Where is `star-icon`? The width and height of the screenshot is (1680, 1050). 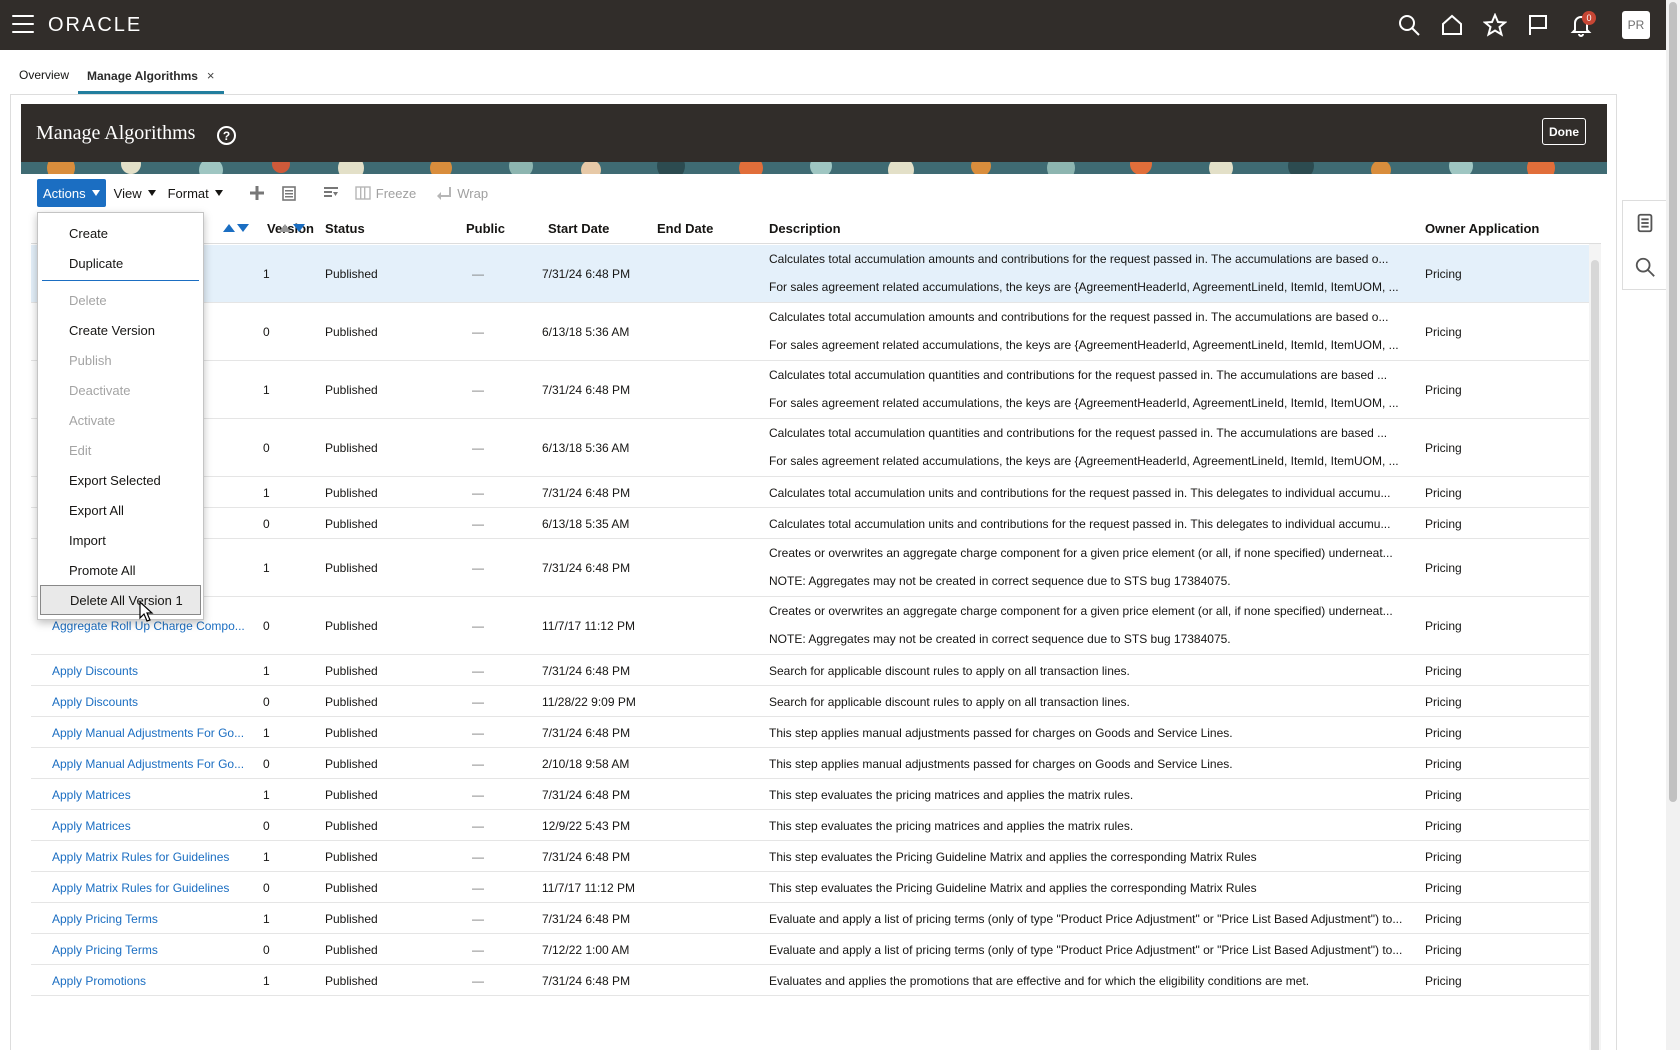
star-icon is located at coordinates (1494, 25).